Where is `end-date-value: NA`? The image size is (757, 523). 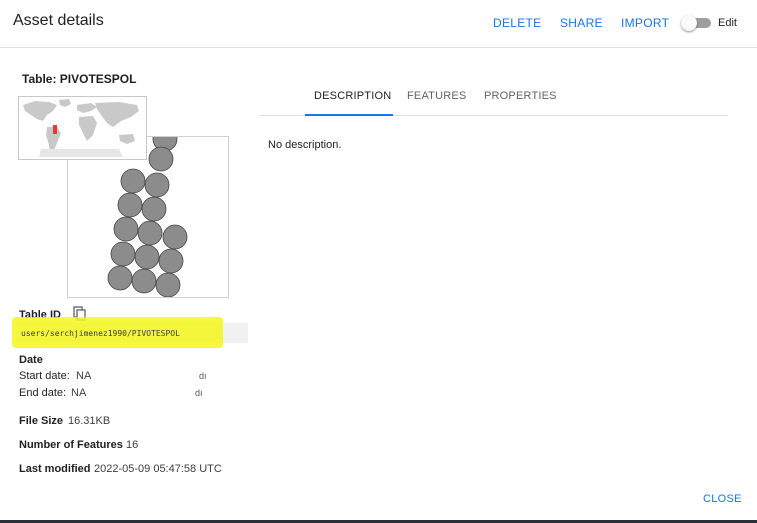
end-date-value: NA is located at coordinates (79, 393).